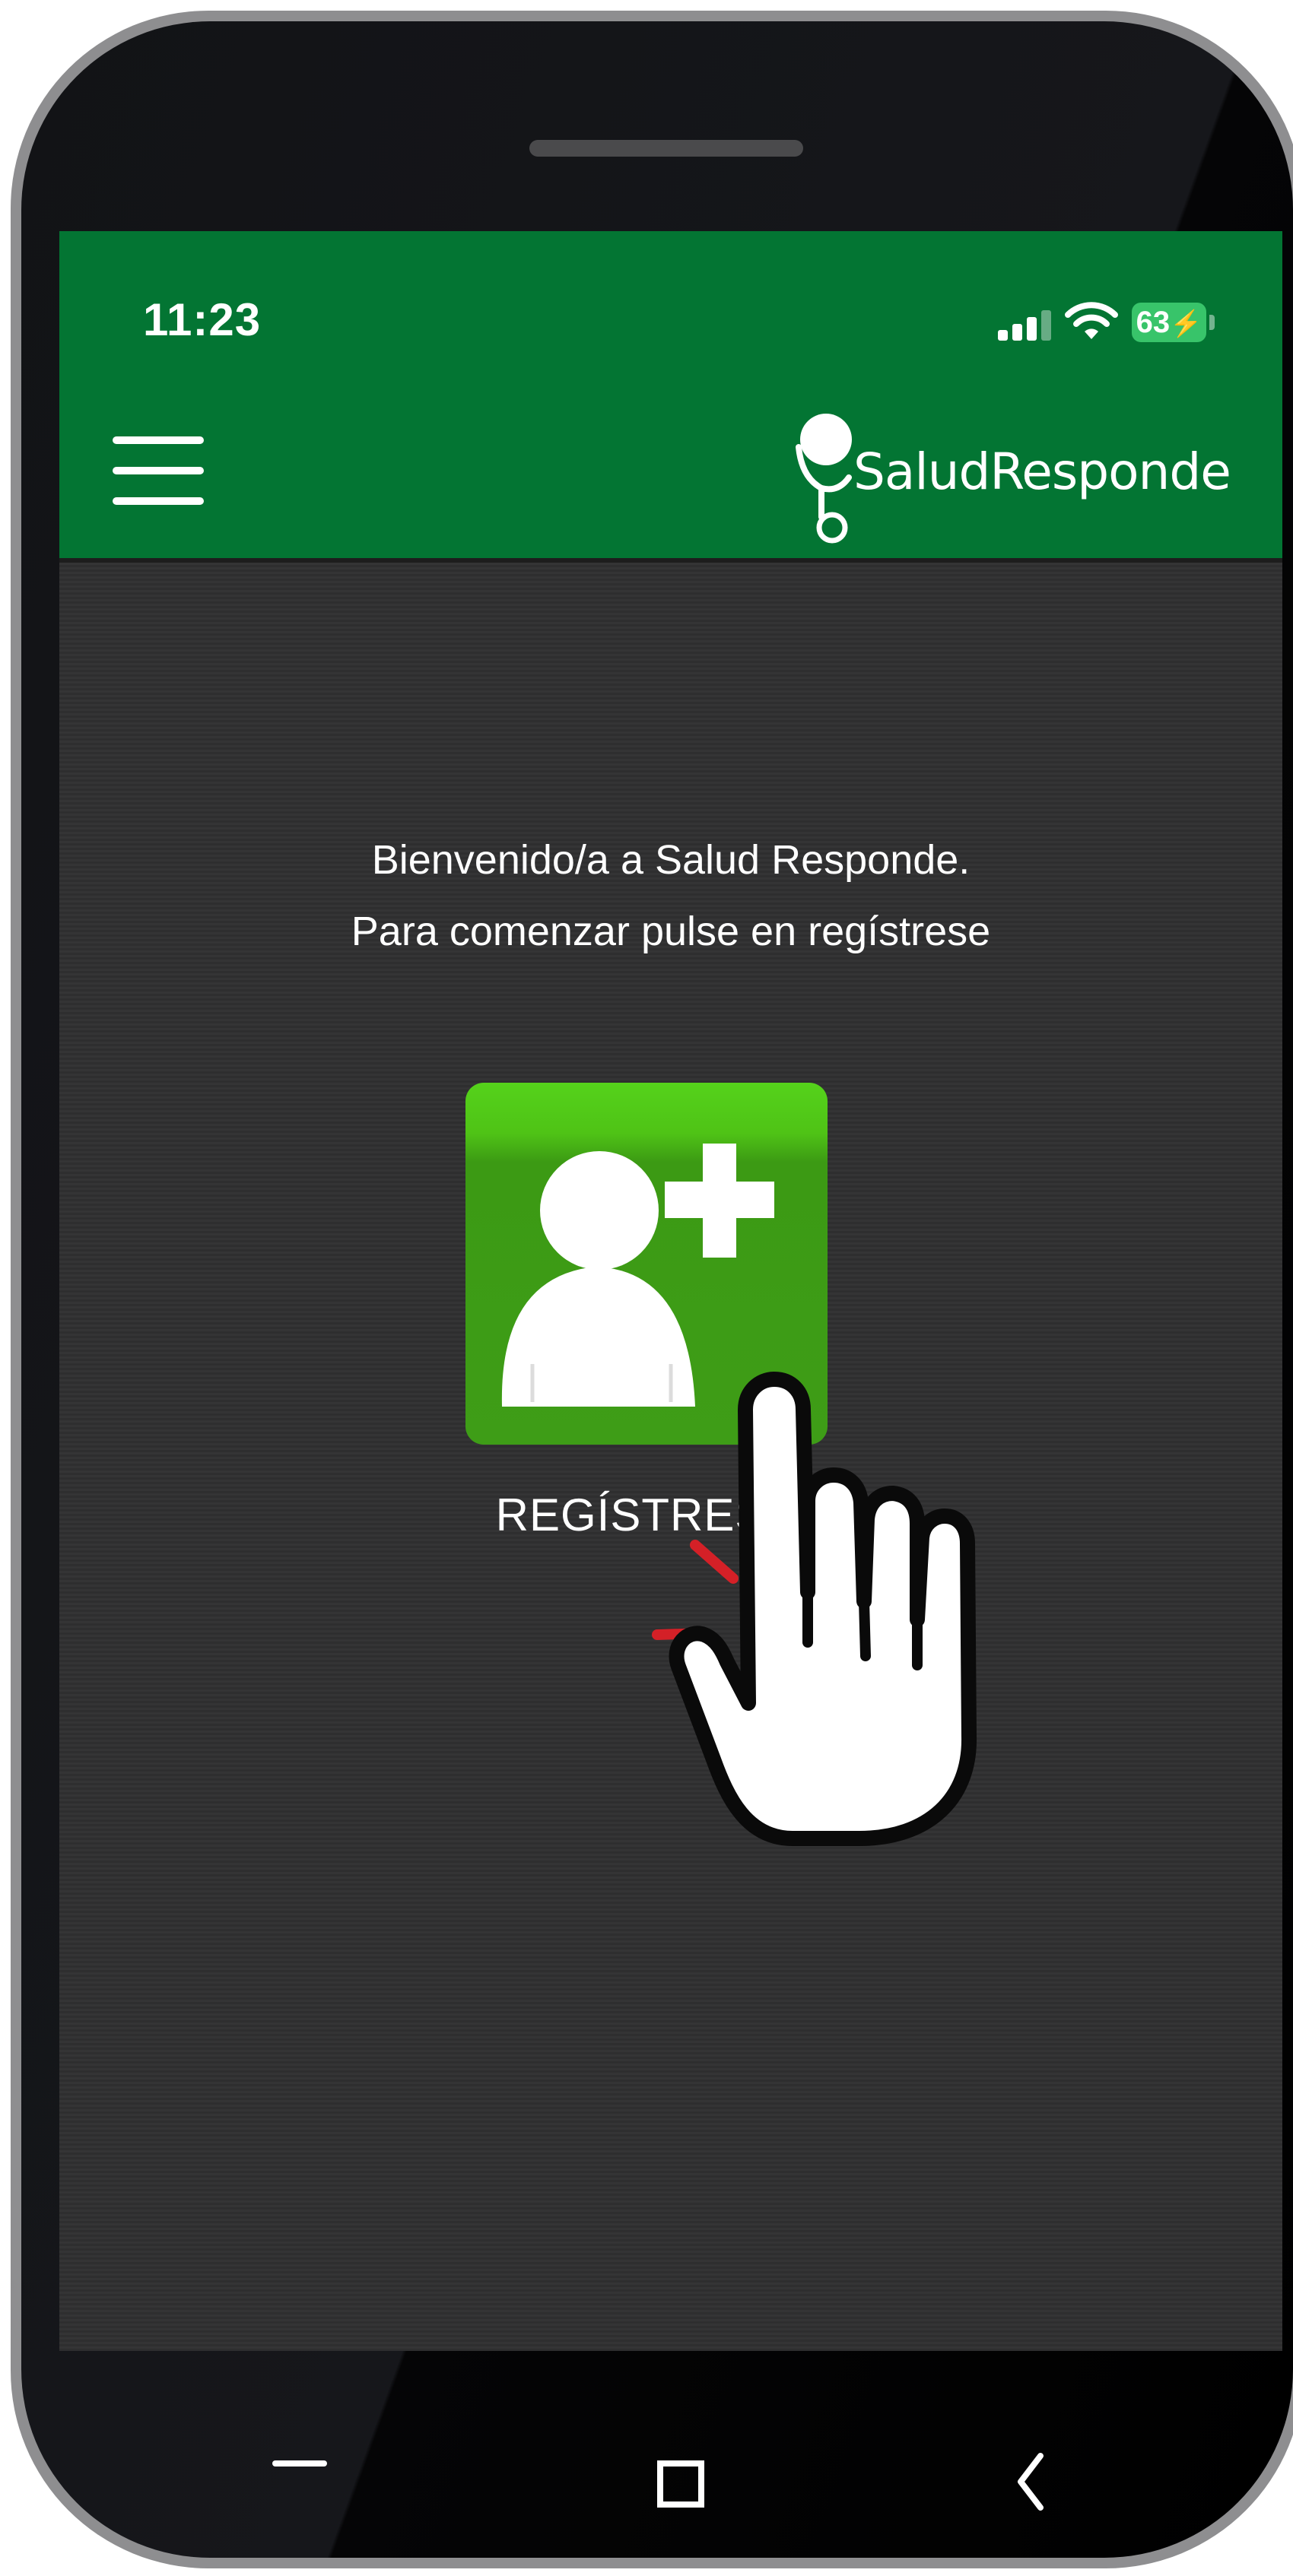  What do you see at coordinates (1153, 322) in the screenshot?
I see `battery-level: 63` at bounding box center [1153, 322].